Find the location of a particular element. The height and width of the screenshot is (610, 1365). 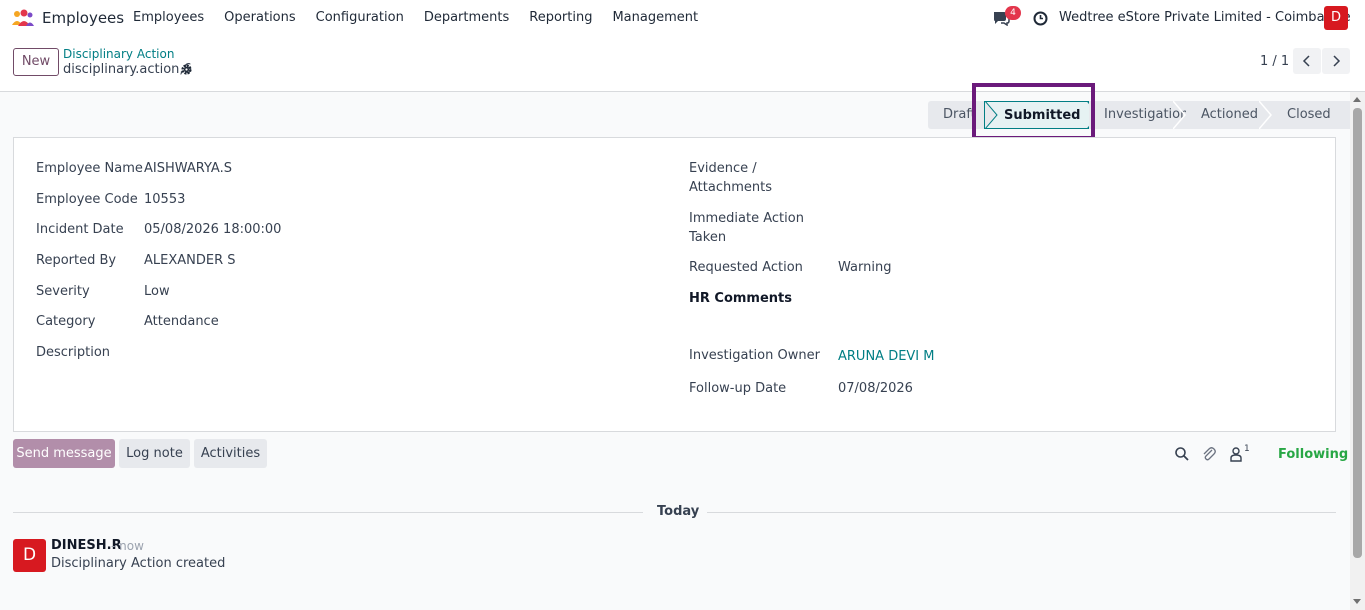

followers-icon is located at coordinates (1236, 454).